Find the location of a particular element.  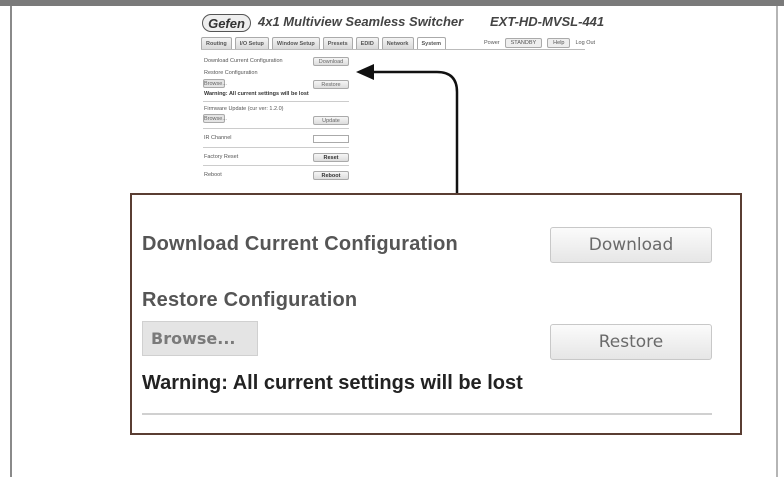

restore-button: Restore is located at coordinates (631, 342).